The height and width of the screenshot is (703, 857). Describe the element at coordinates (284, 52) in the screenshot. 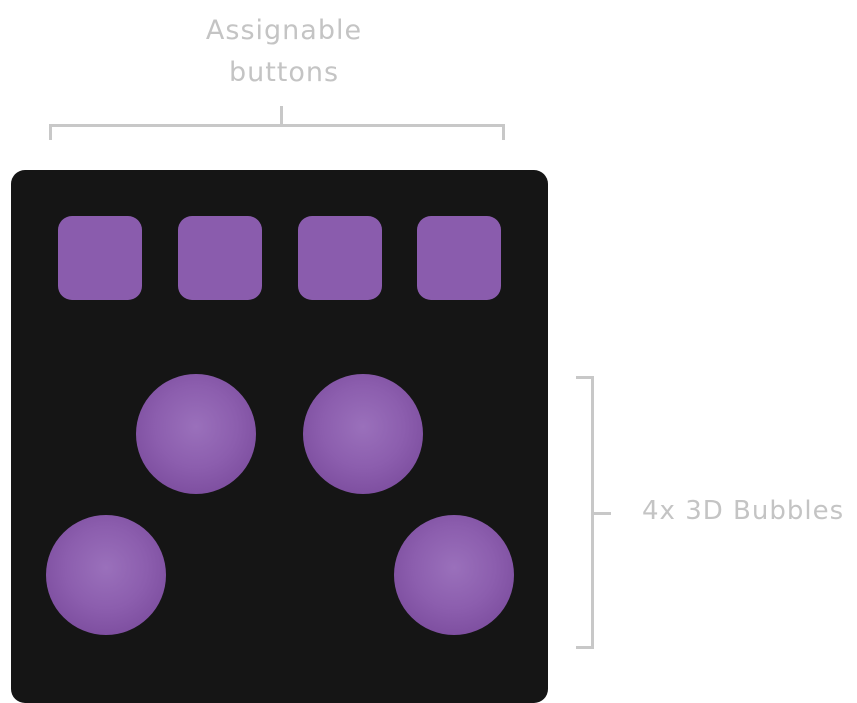

I see `assignable-buttons-label: Assignable buttons` at that location.